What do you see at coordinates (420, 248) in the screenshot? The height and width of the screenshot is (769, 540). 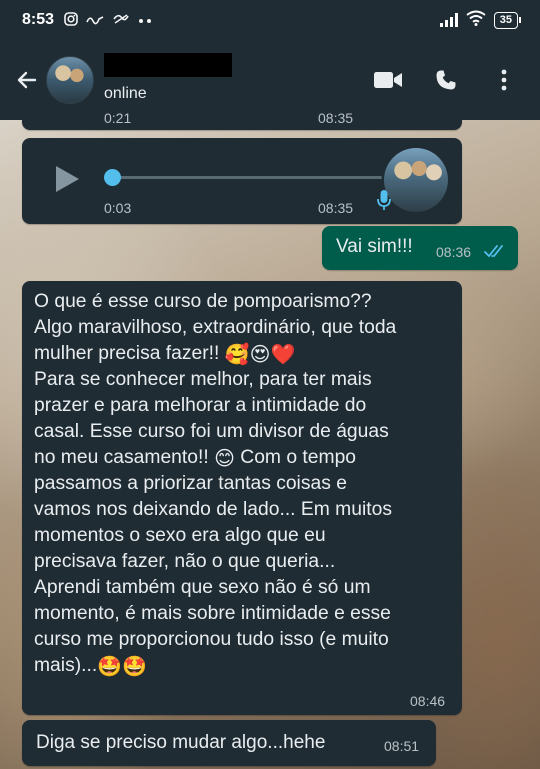 I see `outgoing-message: Vai sim!!! 08:36` at bounding box center [420, 248].